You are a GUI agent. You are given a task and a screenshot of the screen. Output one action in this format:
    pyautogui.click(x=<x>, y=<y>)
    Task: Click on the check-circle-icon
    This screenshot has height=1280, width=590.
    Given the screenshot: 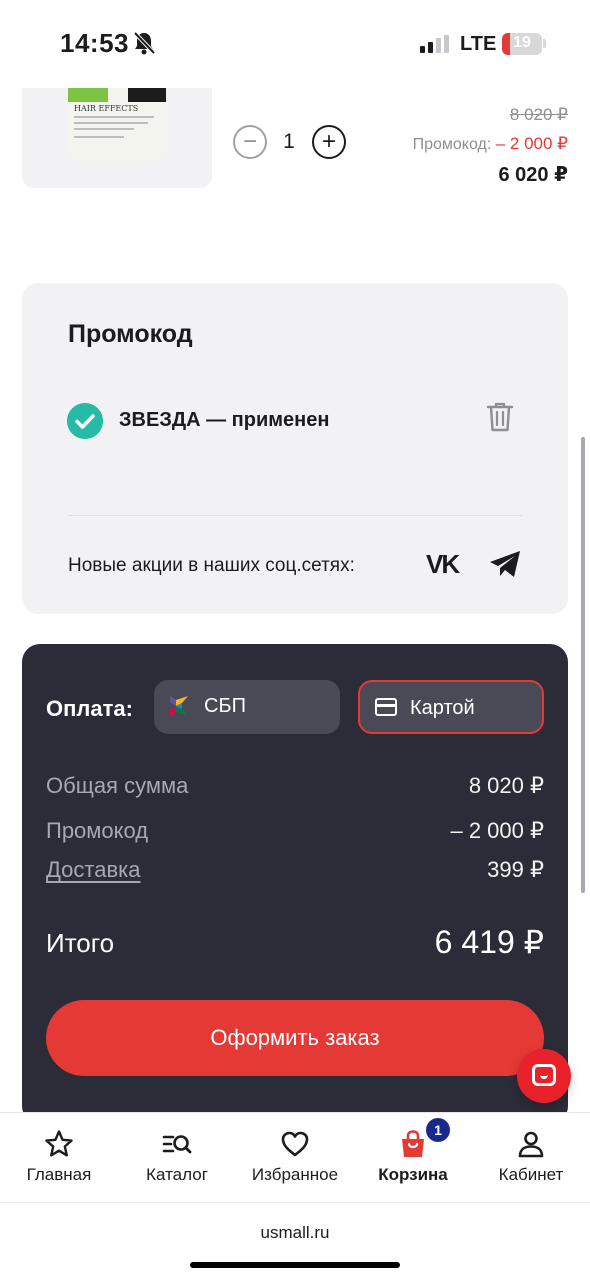 What is the action you would take?
    pyautogui.click(x=85, y=421)
    